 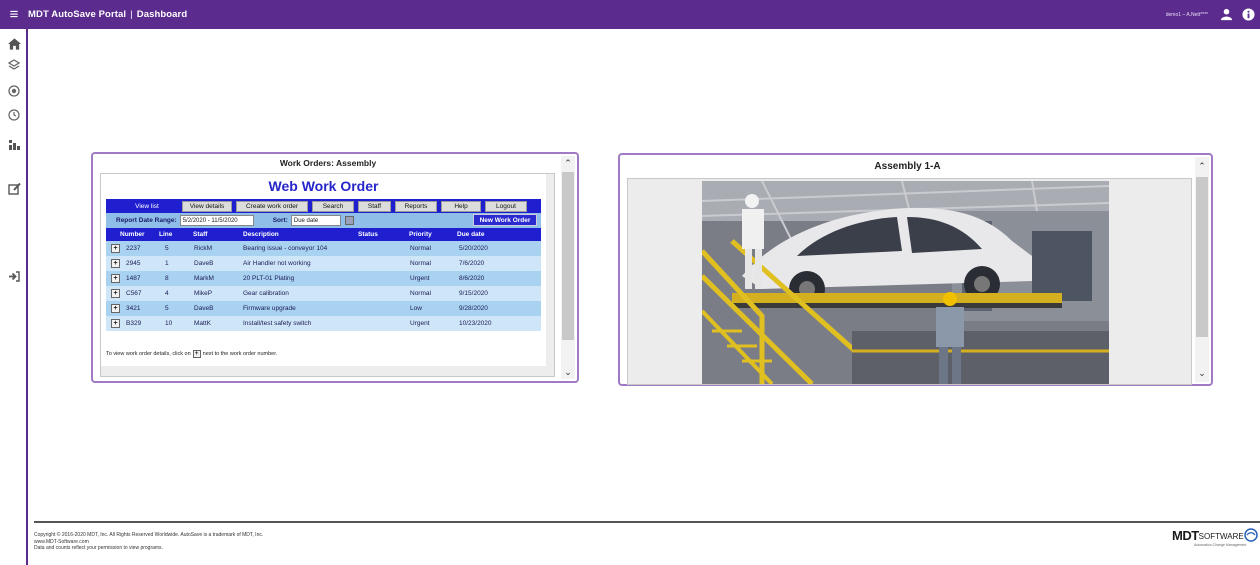 I want to click on date-range-label: Report Date Range:, so click(x=146, y=220).